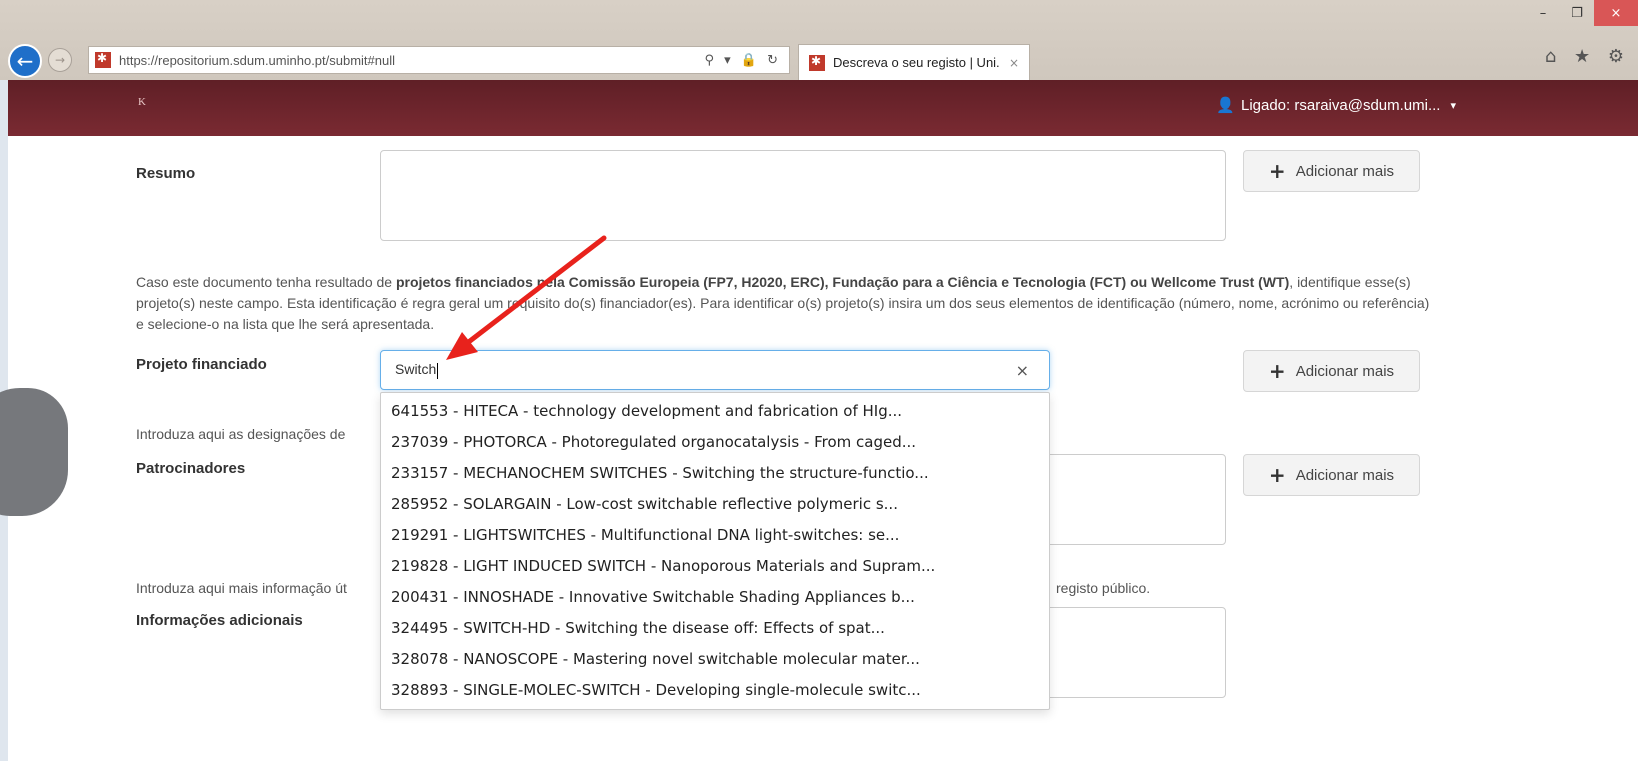 The width and height of the screenshot is (1638, 761). I want to click on back-button: ←, so click(25, 61).